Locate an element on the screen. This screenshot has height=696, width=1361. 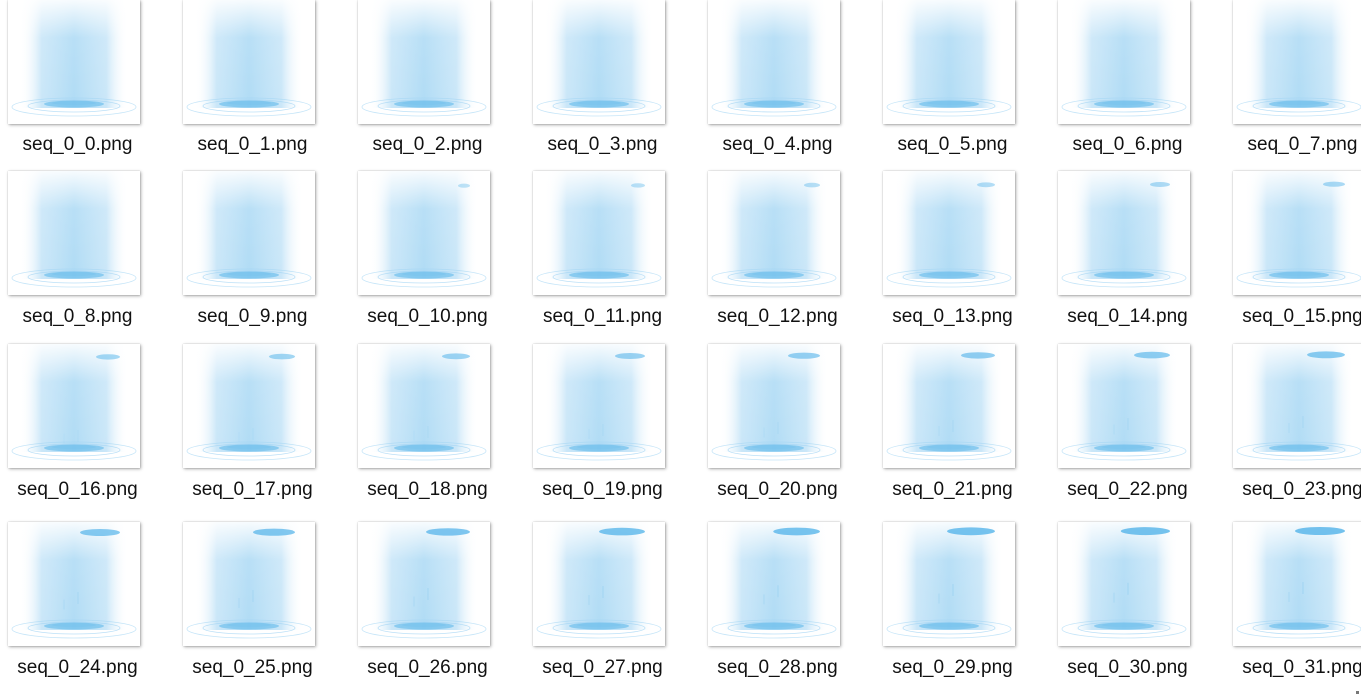
file-item: seq_0_31.png is located at coordinates (1293, 607).